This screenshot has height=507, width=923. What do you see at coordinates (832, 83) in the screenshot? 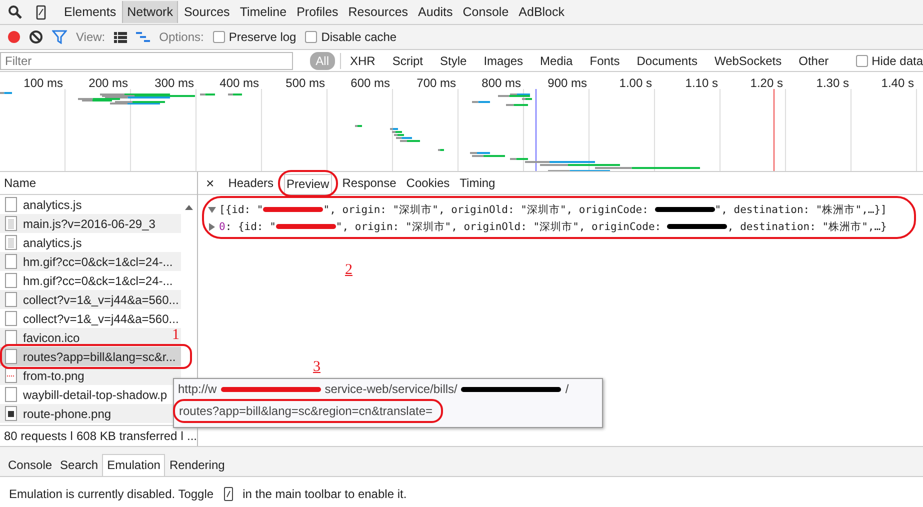
I see `tick-label: 1.30 s` at bounding box center [832, 83].